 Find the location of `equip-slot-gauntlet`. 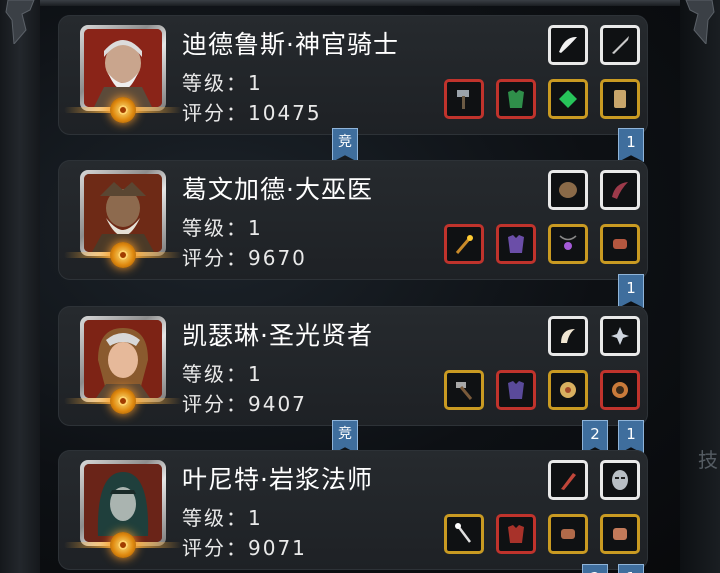

equip-slot-gauntlet is located at coordinates (620, 534).